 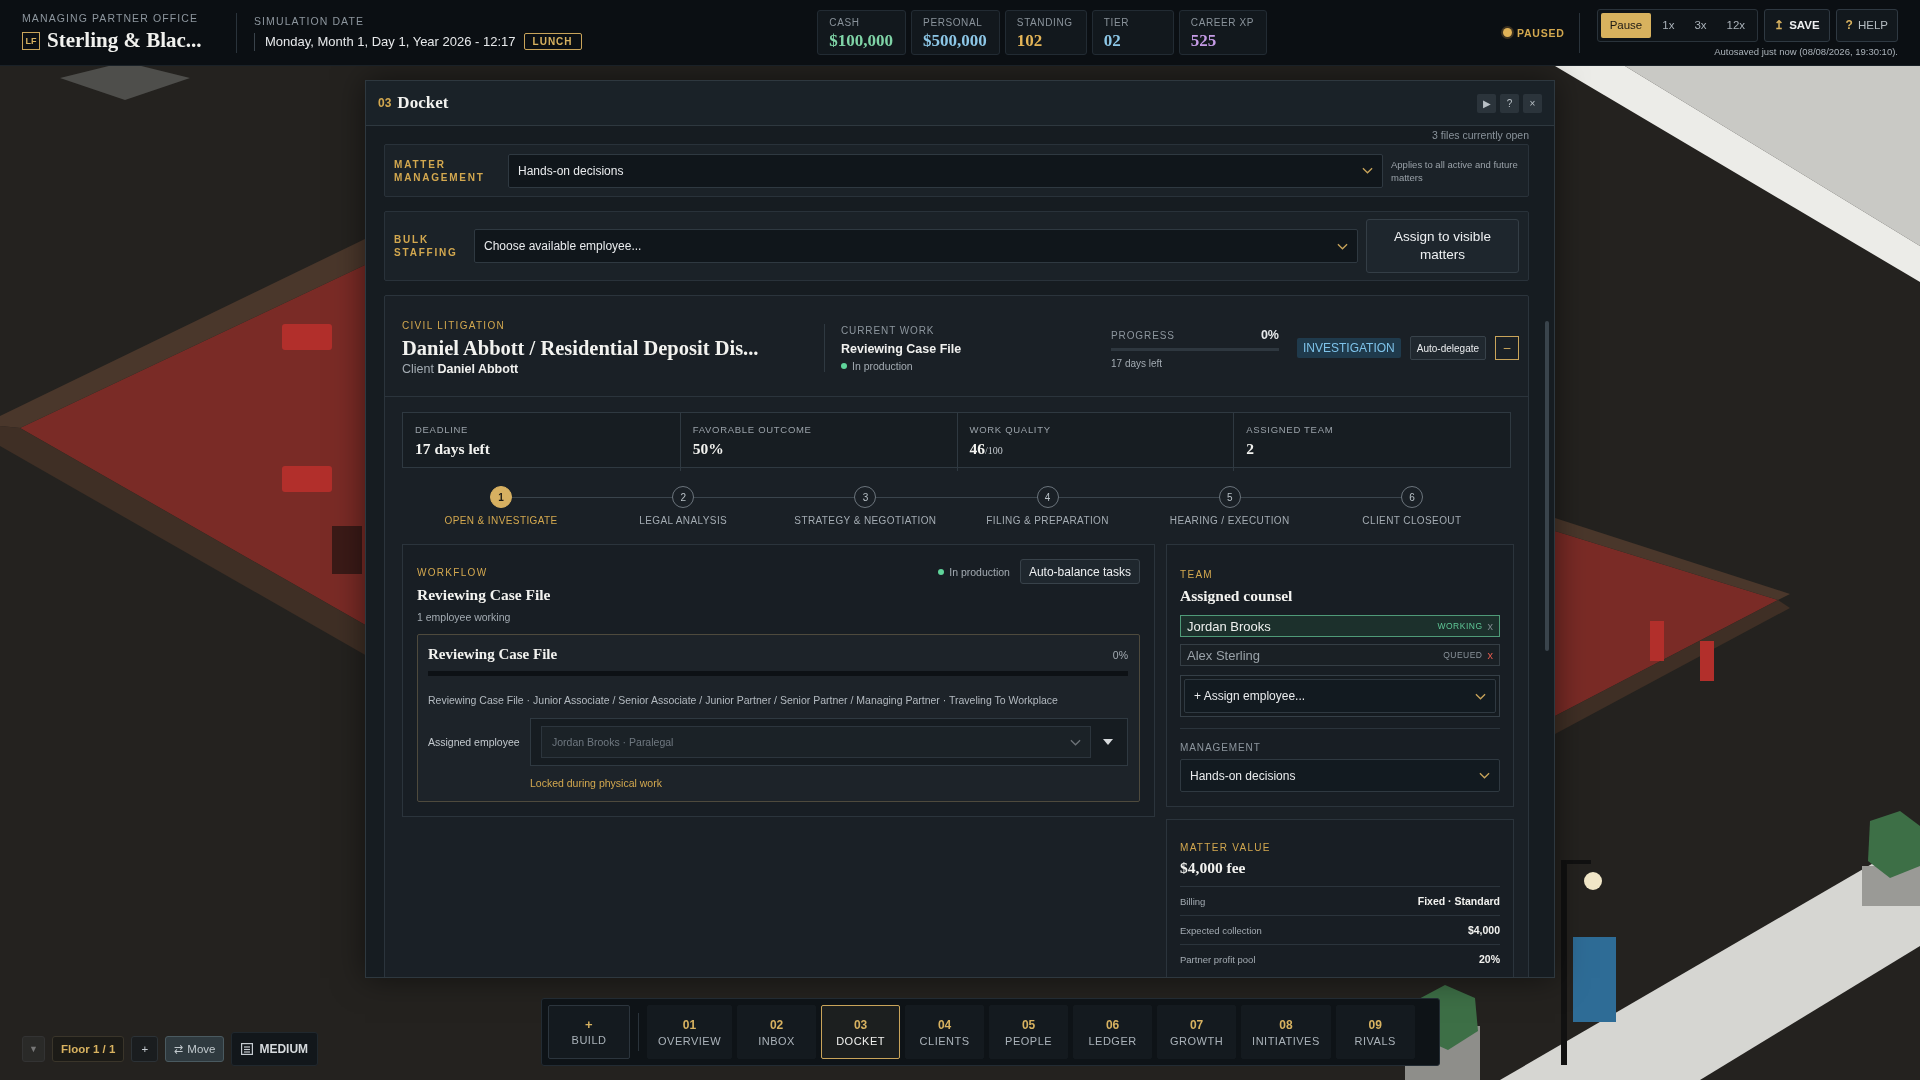 What do you see at coordinates (1797, 25) in the screenshot?
I see `save-button: ↥ SAVE` at bounding box center [1797, 25].